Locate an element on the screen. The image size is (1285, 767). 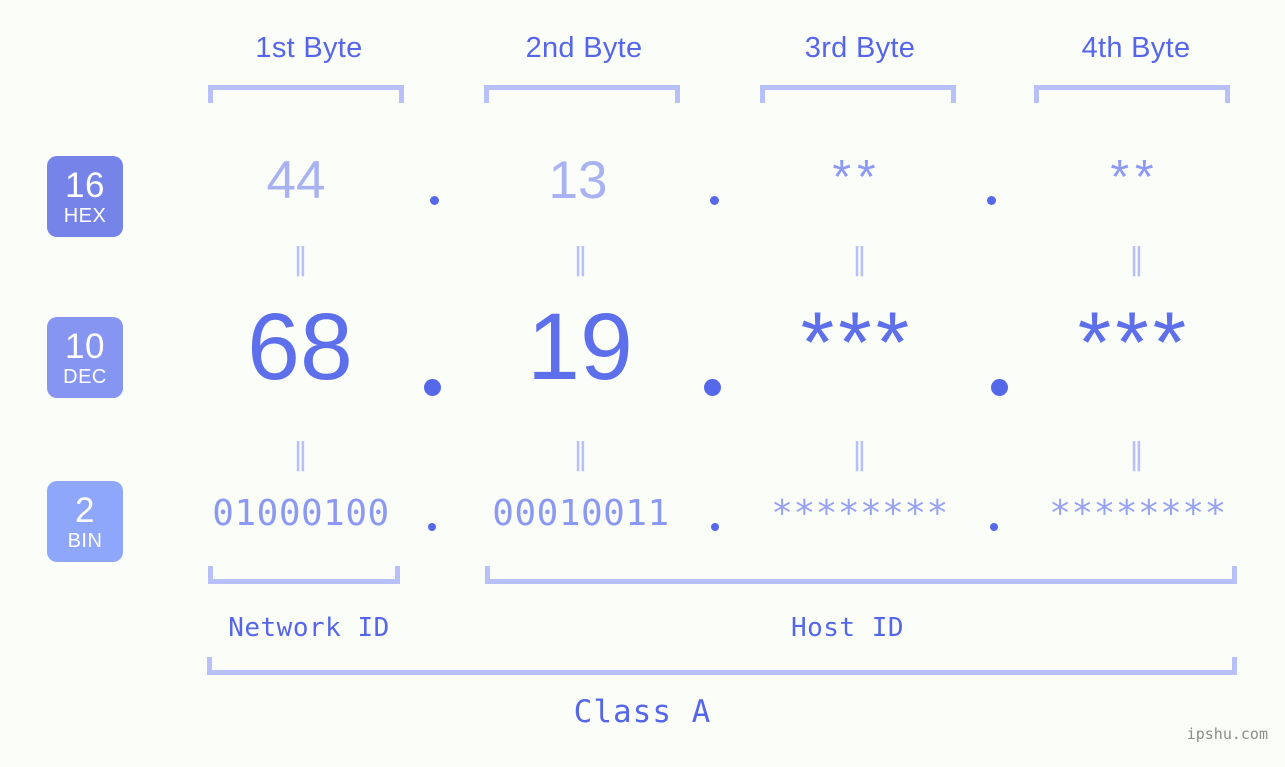
equals-mark-dec-bin-4: ‖ is located at coordinates (1137, 454).